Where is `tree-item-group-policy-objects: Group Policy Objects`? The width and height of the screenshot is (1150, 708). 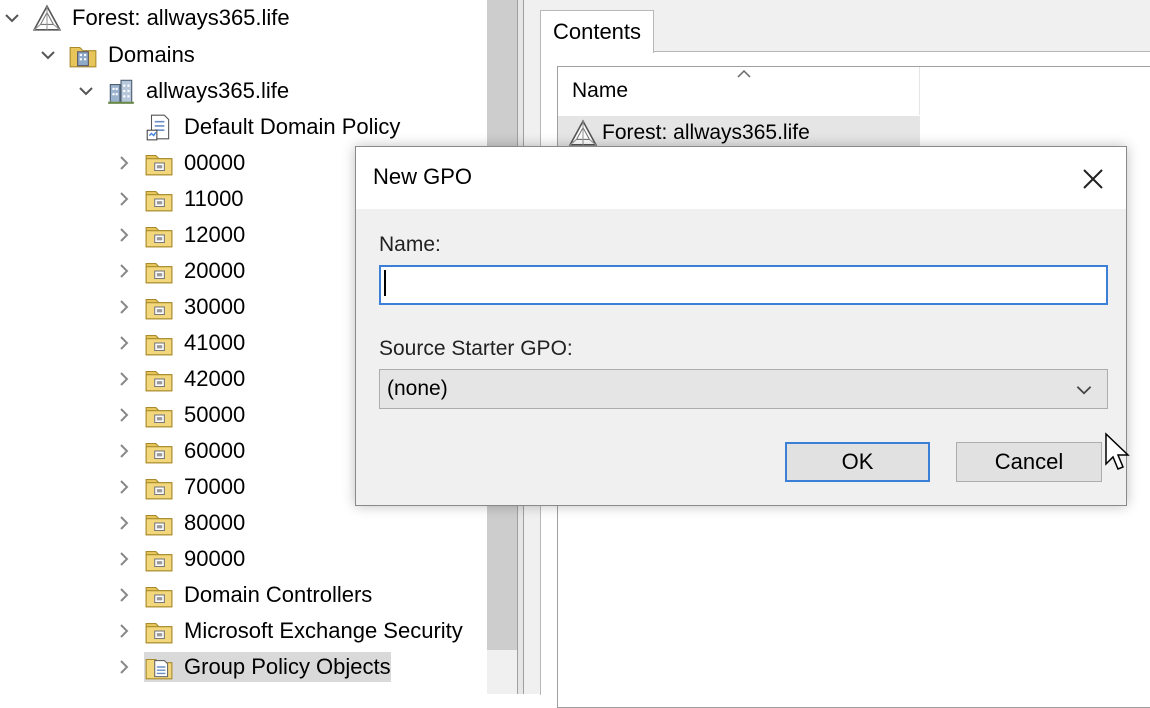
tree-item-group-policy-objects: Group Policy Objects is located at coordinates (251, 667).